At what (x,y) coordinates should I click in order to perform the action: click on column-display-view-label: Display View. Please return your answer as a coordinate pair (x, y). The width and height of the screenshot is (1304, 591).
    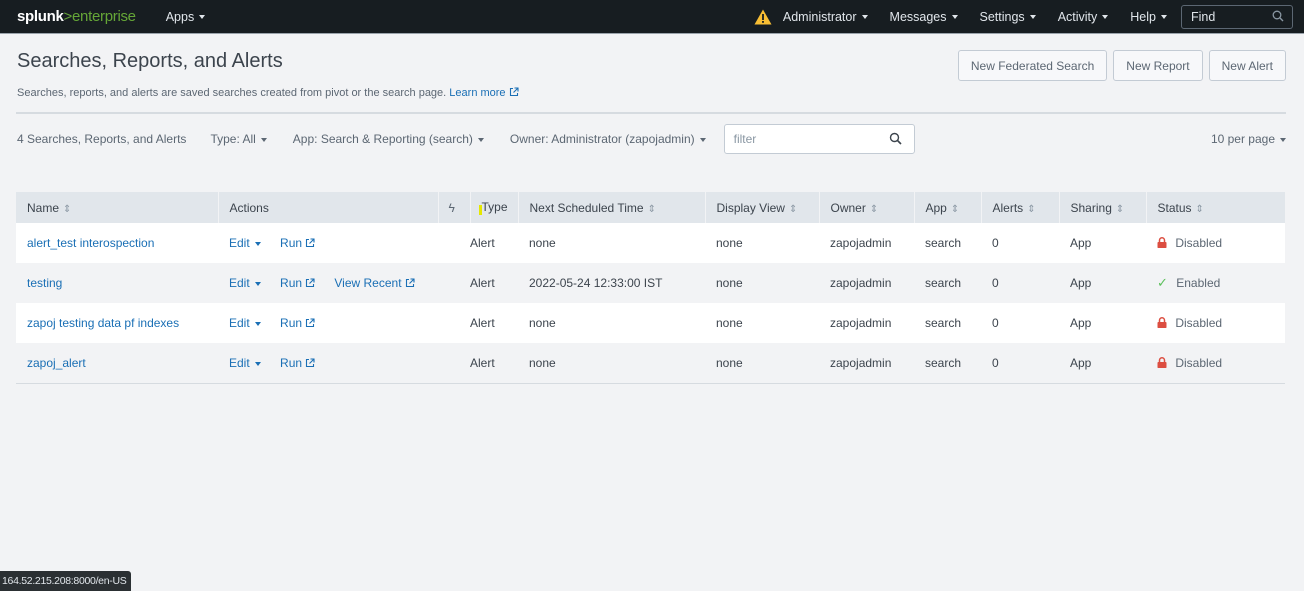
    Looking at the image, I should click on (750, 207).